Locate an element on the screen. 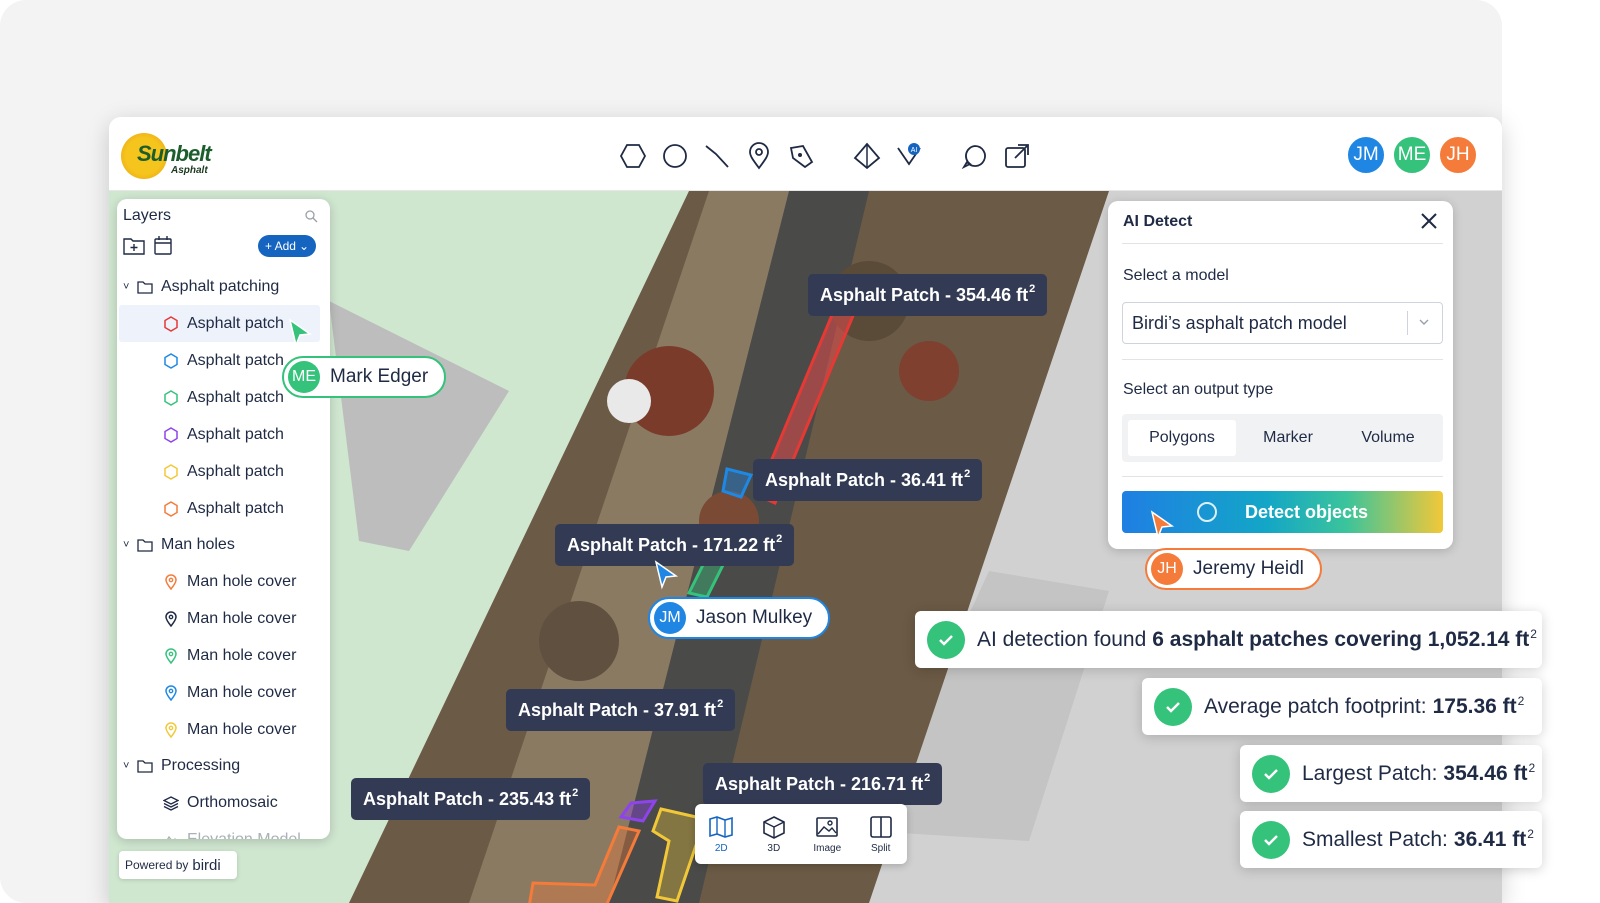  svg-text: AI is located at coordinates (914, 150).